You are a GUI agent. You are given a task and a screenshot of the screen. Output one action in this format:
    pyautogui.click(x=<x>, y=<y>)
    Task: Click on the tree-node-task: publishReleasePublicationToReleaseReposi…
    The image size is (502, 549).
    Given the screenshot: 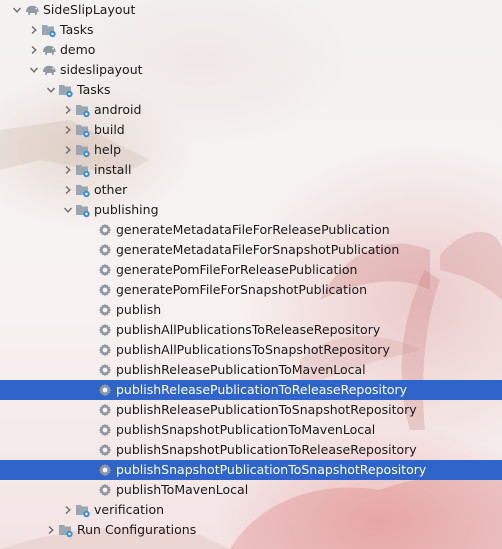 What is the action you would take?
    pyautogui.click(x=251, y=390)
    